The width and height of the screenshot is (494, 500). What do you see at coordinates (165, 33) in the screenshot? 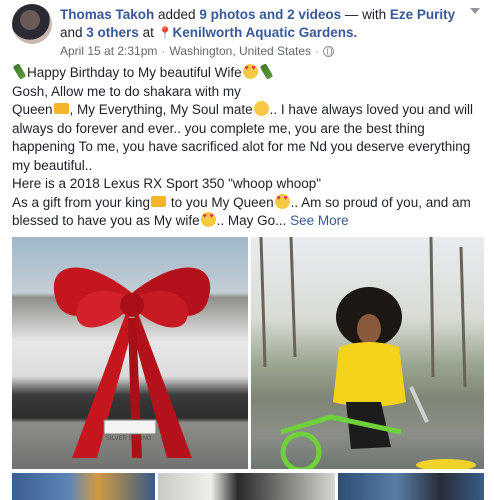
I see `location-pin-icon: 📍` at bounding box center [165, 33].